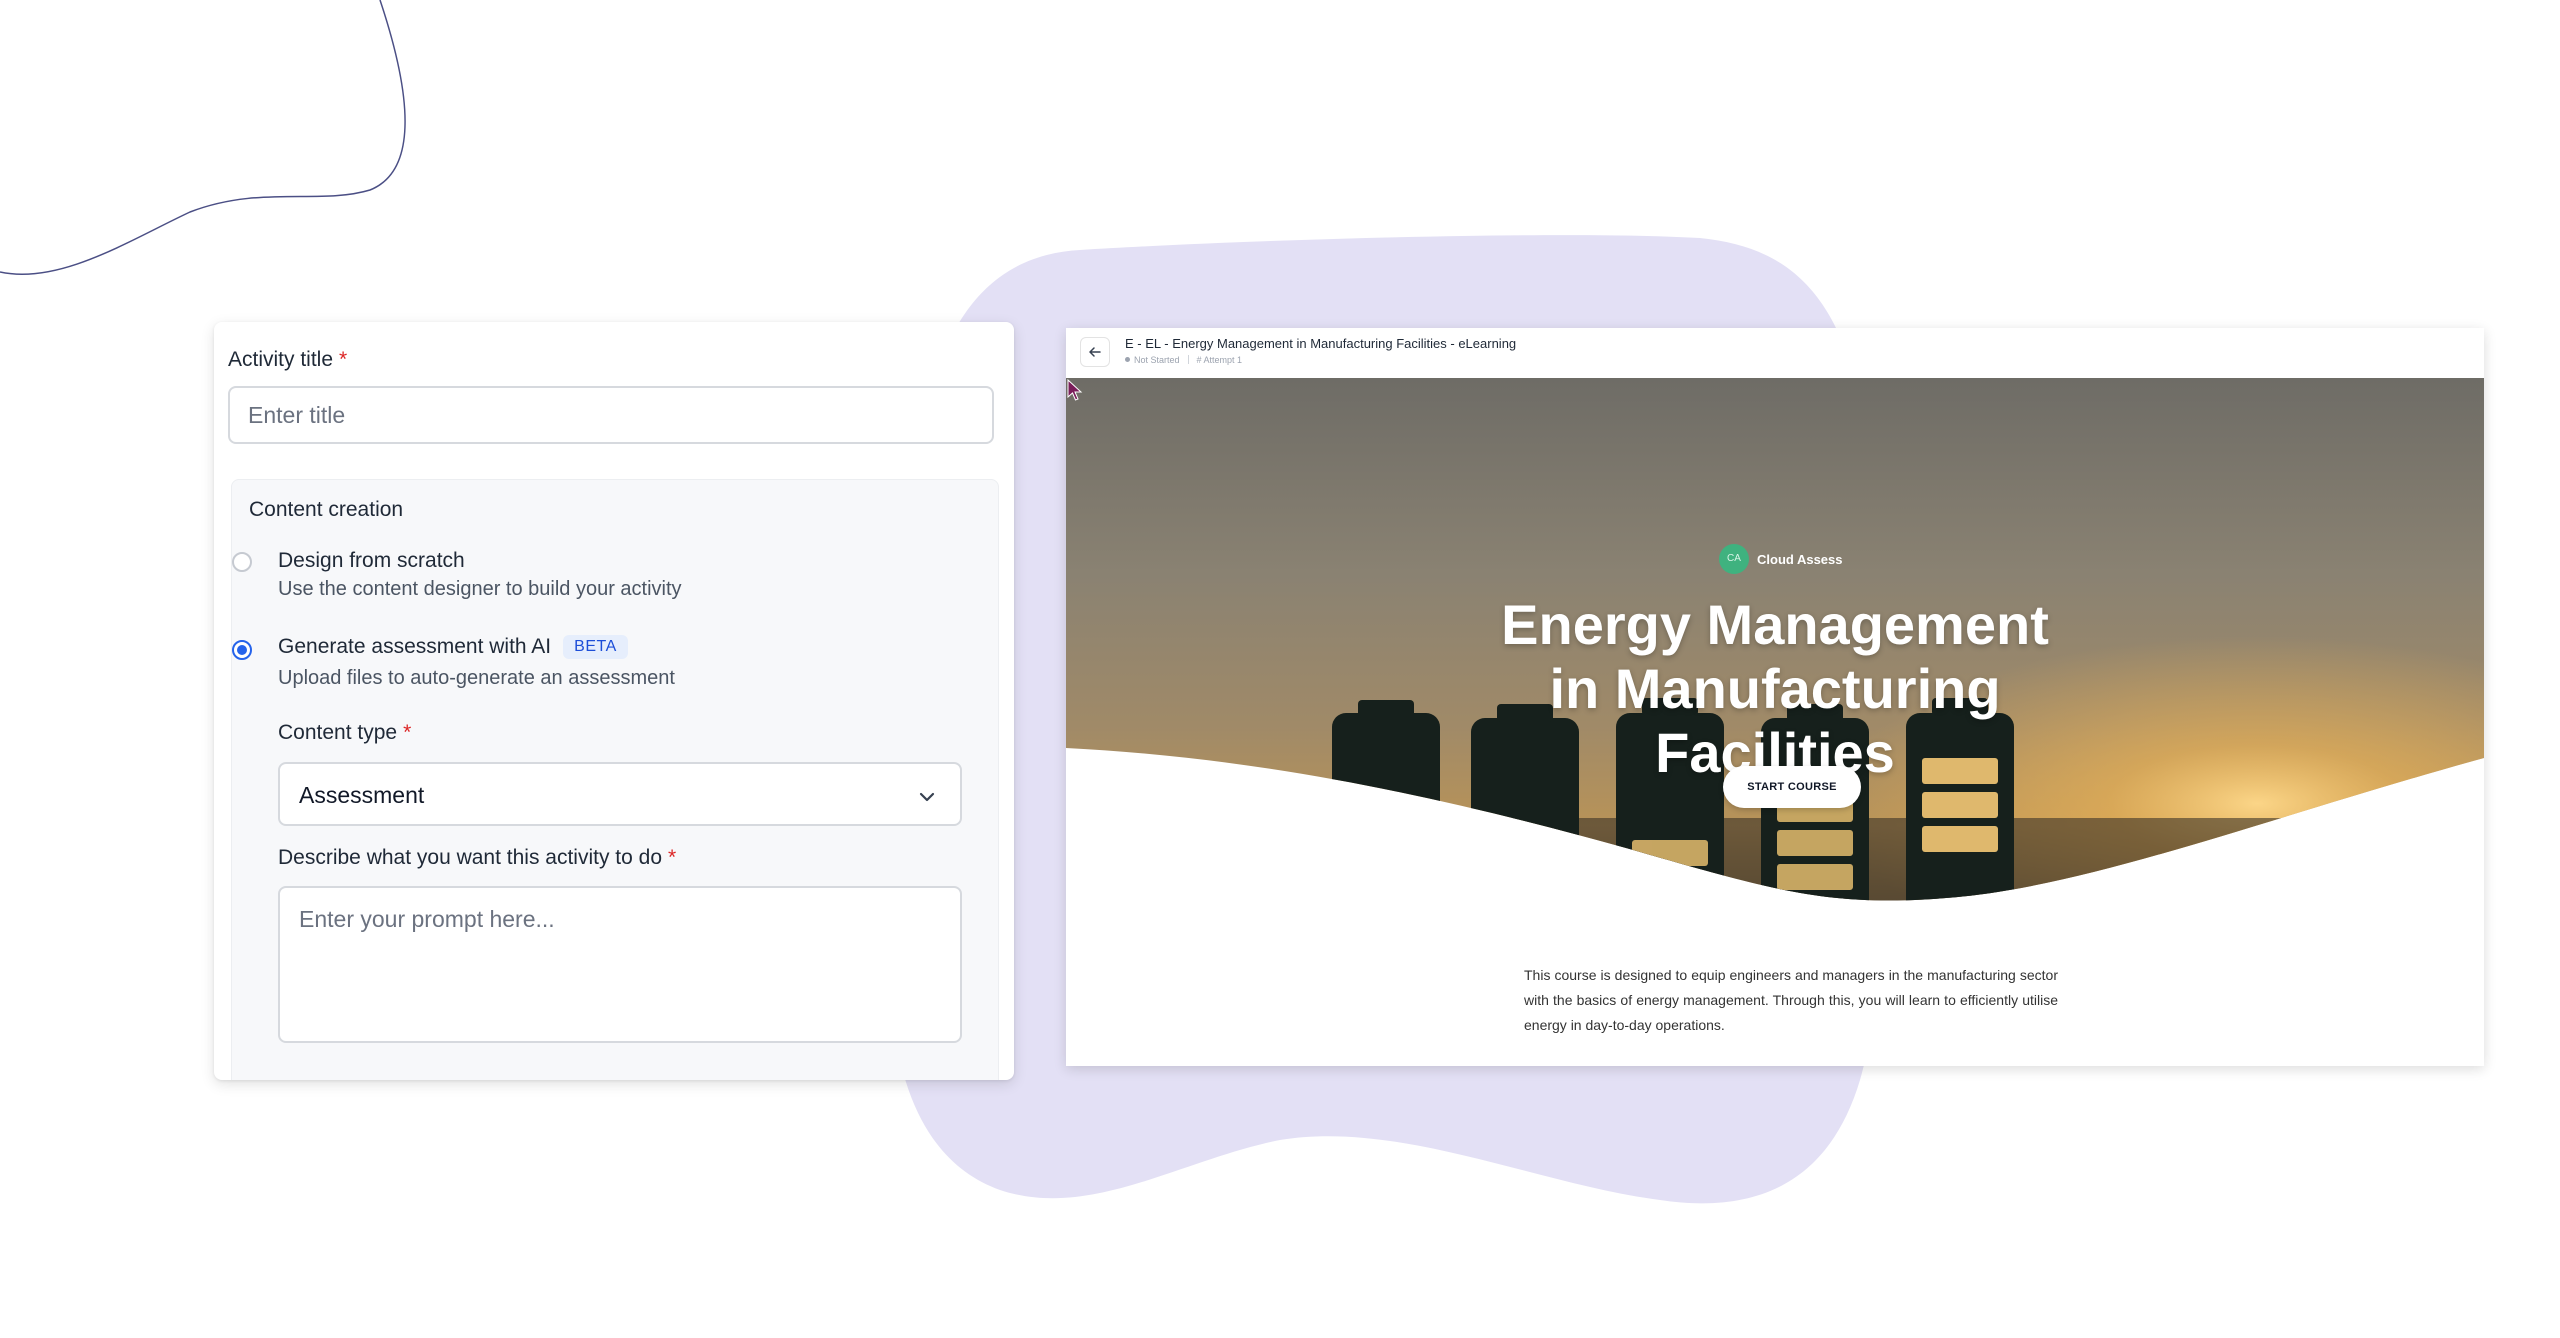 This screenshot has width=2560, height=1338. I want to click on design-from-scratch-title: Design from scratch, so click(371, 560).